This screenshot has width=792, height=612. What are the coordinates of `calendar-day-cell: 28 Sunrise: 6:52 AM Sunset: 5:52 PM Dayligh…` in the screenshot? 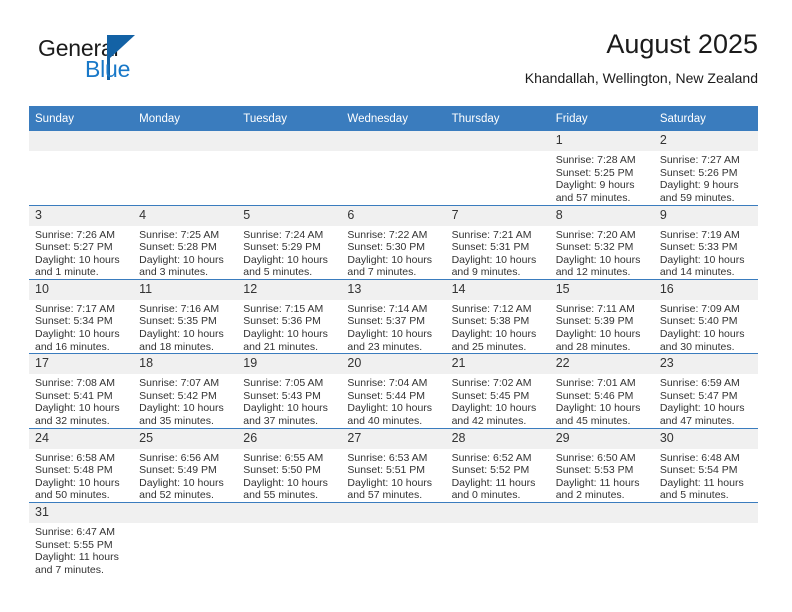 It's located at (497, 465).